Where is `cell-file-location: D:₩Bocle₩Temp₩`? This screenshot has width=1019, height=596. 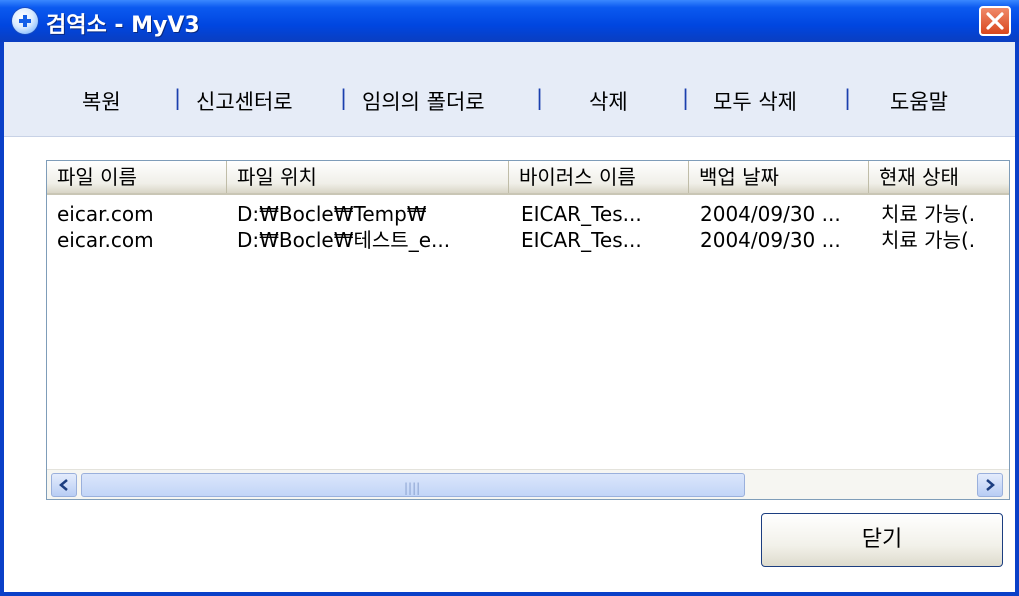
cell-file-location: D:₩Bocle₩Temp₩ is located at coordinates (332, 214).